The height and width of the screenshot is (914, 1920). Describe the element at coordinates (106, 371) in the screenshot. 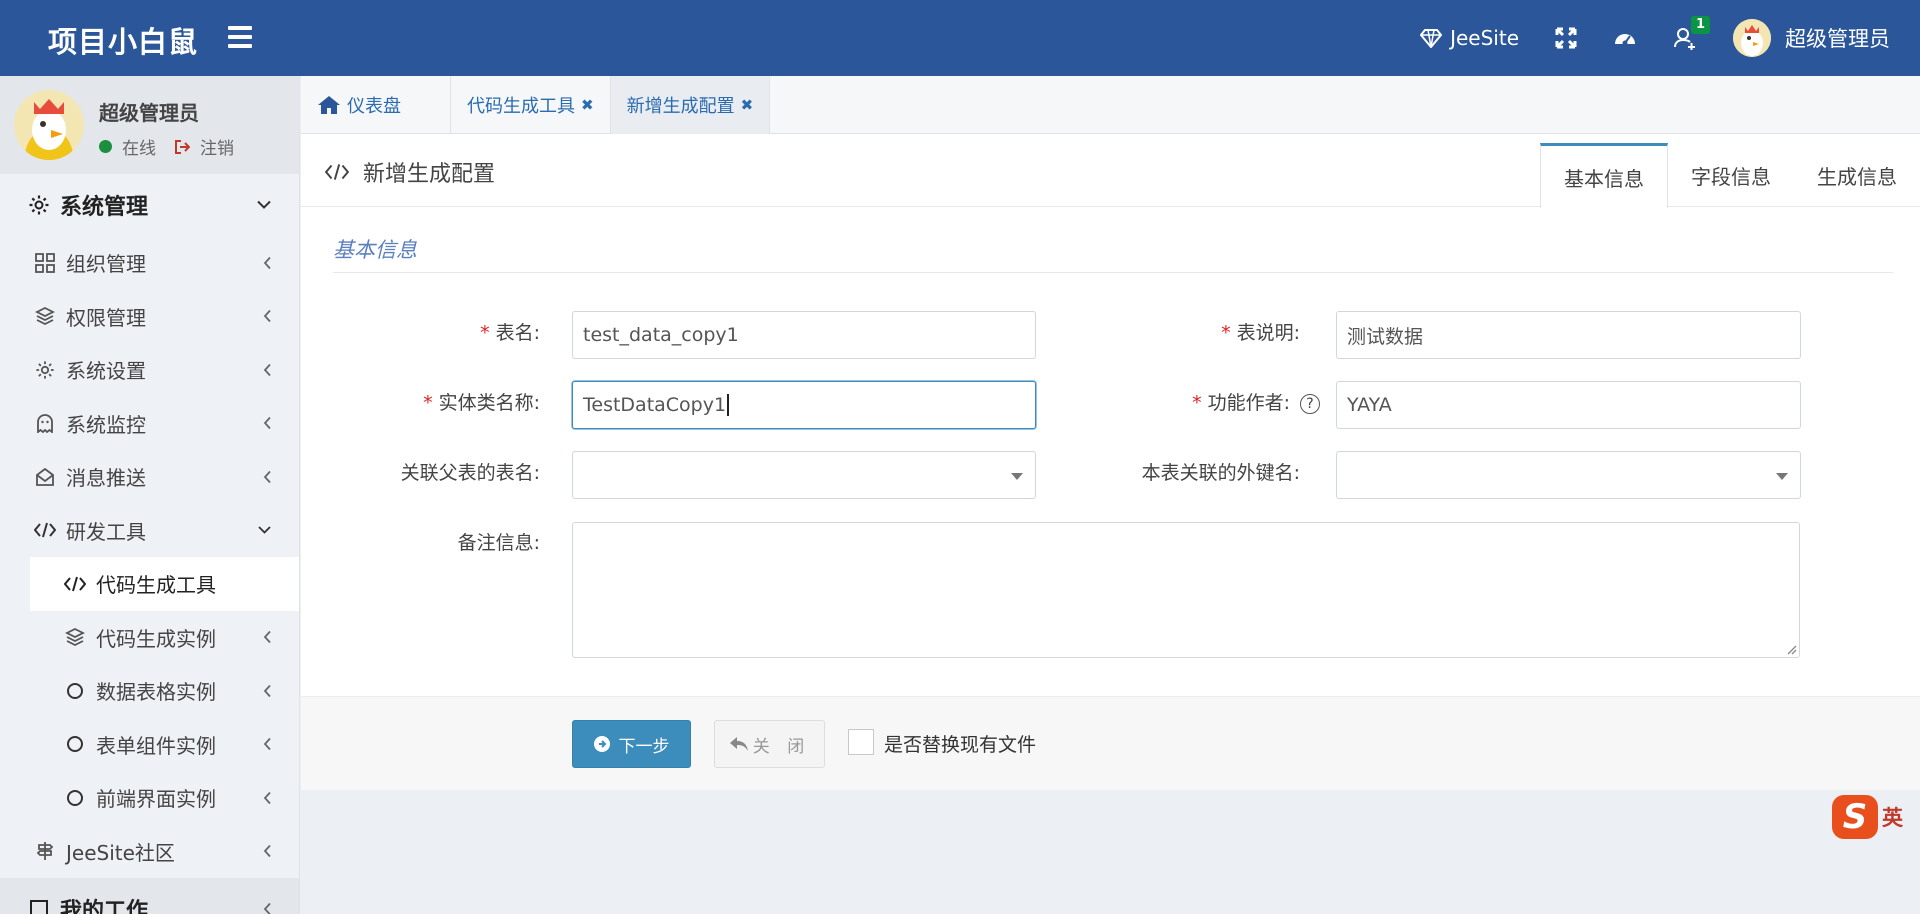

I see `sidebar-item-label: 系统设置` at that location.